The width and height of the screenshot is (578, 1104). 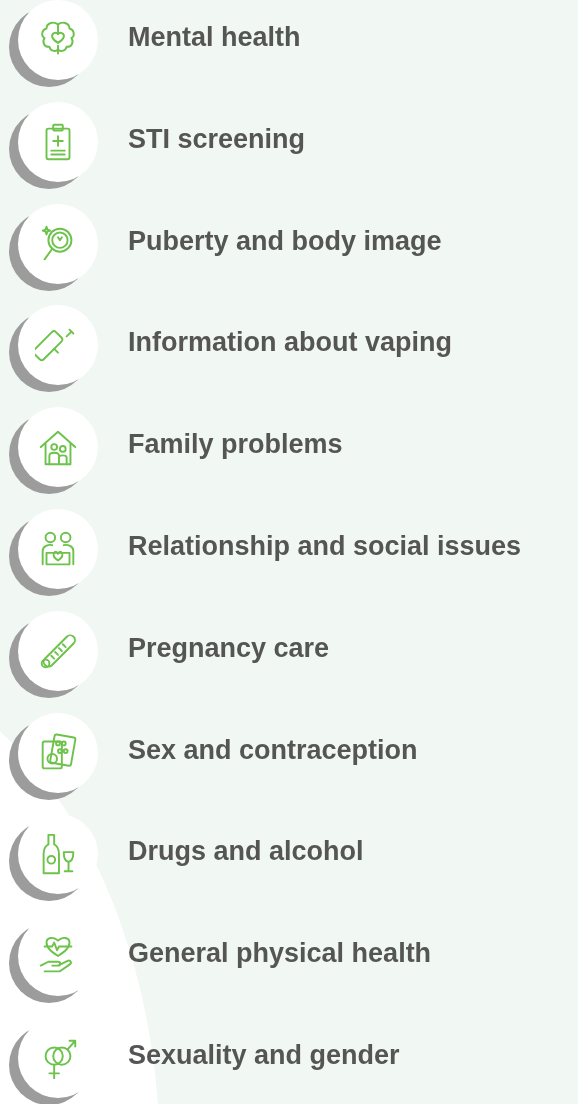 I want to click on topic-label: Family problems, so click(x=235, y=445).